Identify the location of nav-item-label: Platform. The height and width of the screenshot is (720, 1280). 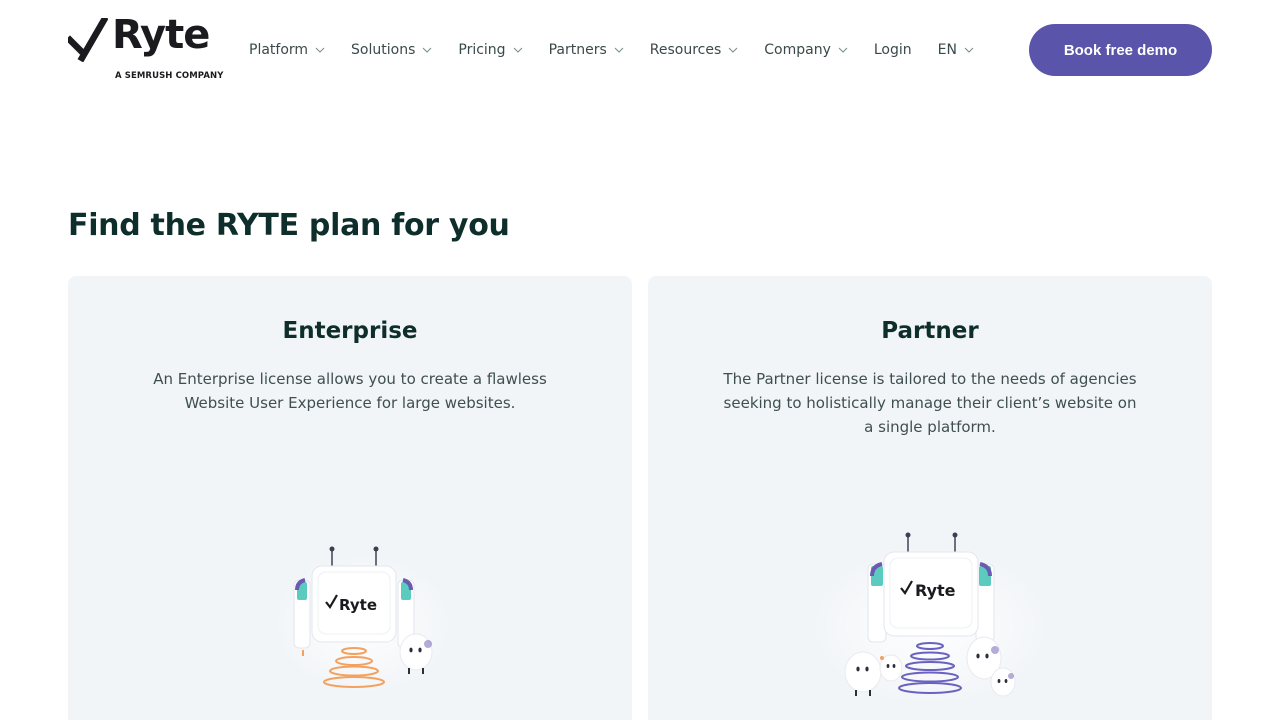
(279, 50).